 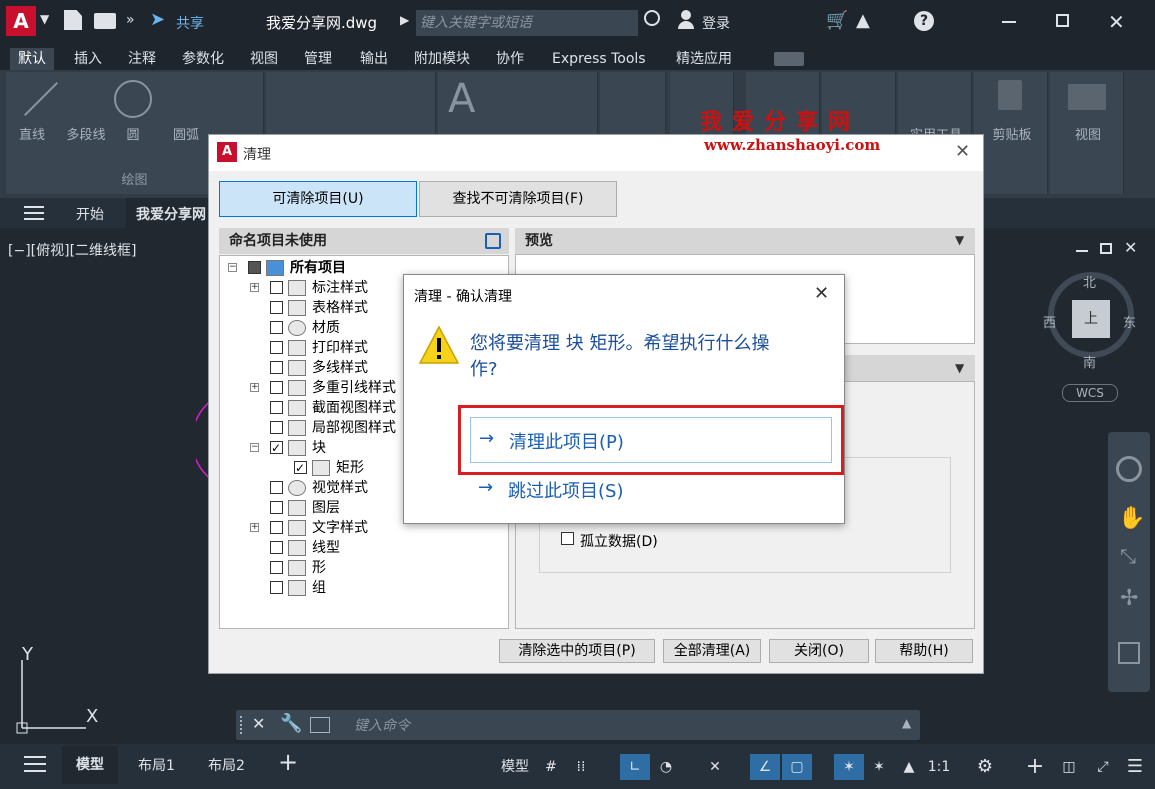 What do you see at coordinates (712, 651) in the screenshot?
I see `purge-all-button: 全部清理(A)` at bounding box center [712, 651].